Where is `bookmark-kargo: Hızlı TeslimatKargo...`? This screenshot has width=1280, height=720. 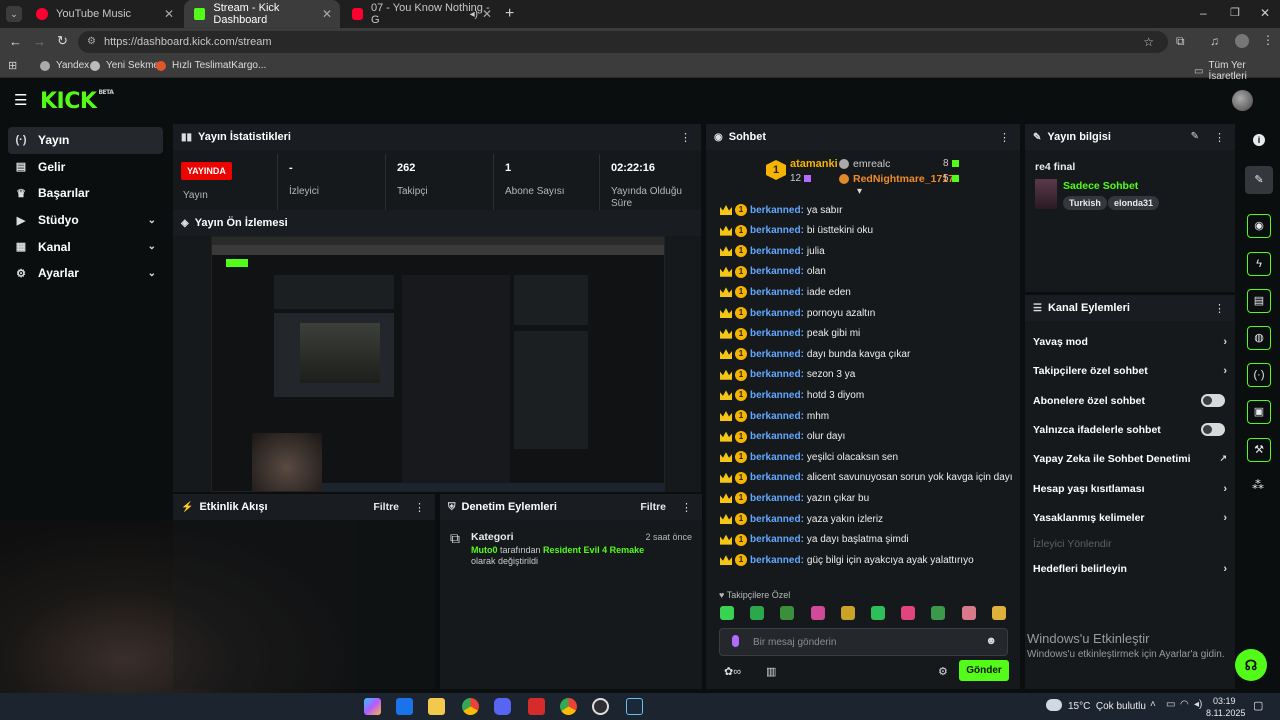
bookmark-kargo: Hızlı TeslimatKargo... is located at coordinates (211, 65).